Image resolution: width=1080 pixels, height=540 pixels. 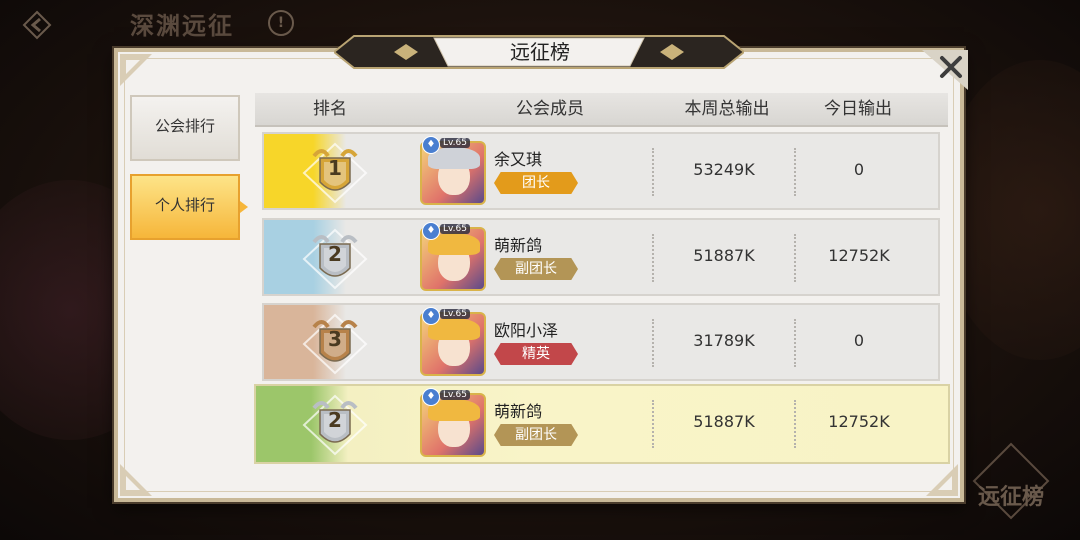 What do you see at coordinates (602, 424) in the screenshot?
I see `my-ranking-row: 2 ♦ Lv.65 萌新鸽副团长 51887K 12752K` at bounding box center [602, 424].